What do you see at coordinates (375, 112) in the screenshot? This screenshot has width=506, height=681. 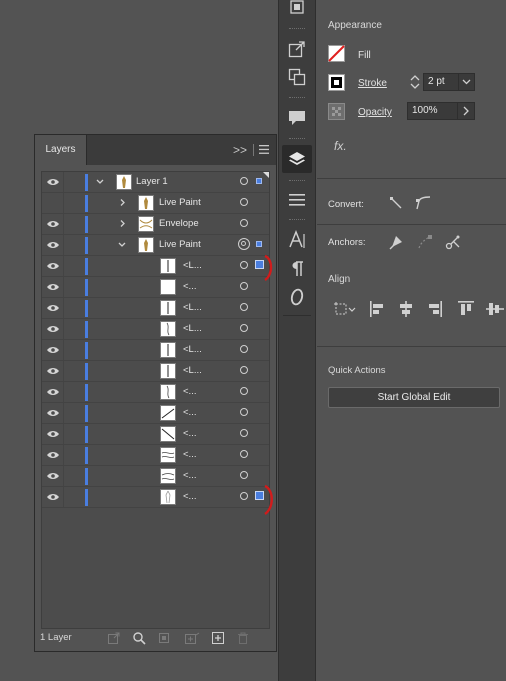 I see `opacity-label: Opacity` at bounding box center [375, 112].